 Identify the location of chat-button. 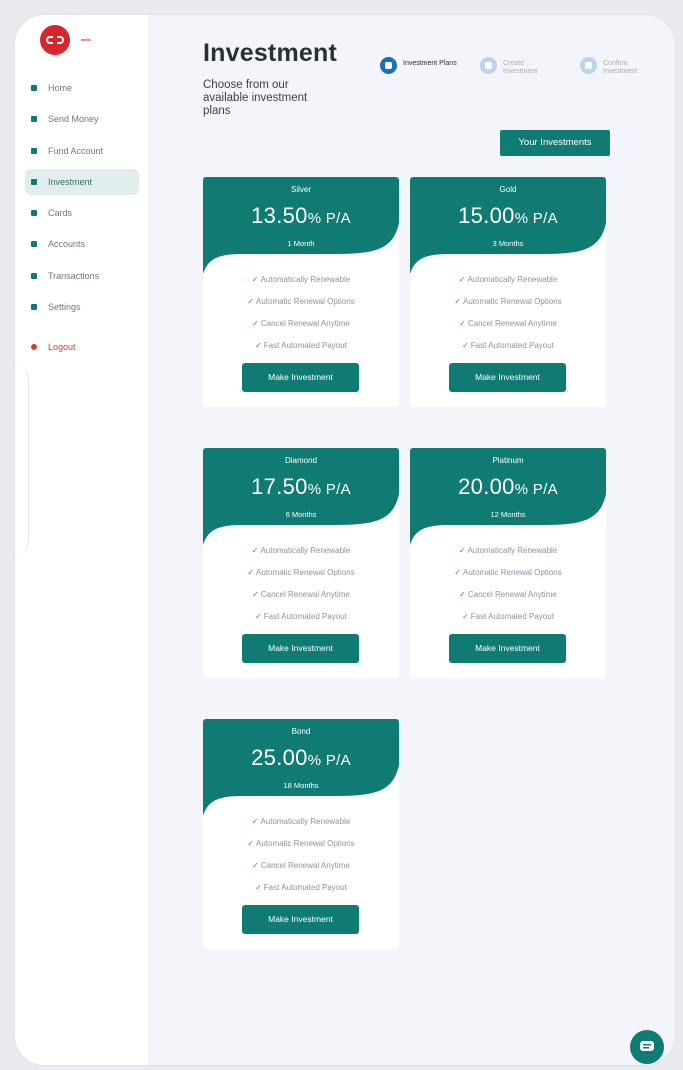
(647, 1047).